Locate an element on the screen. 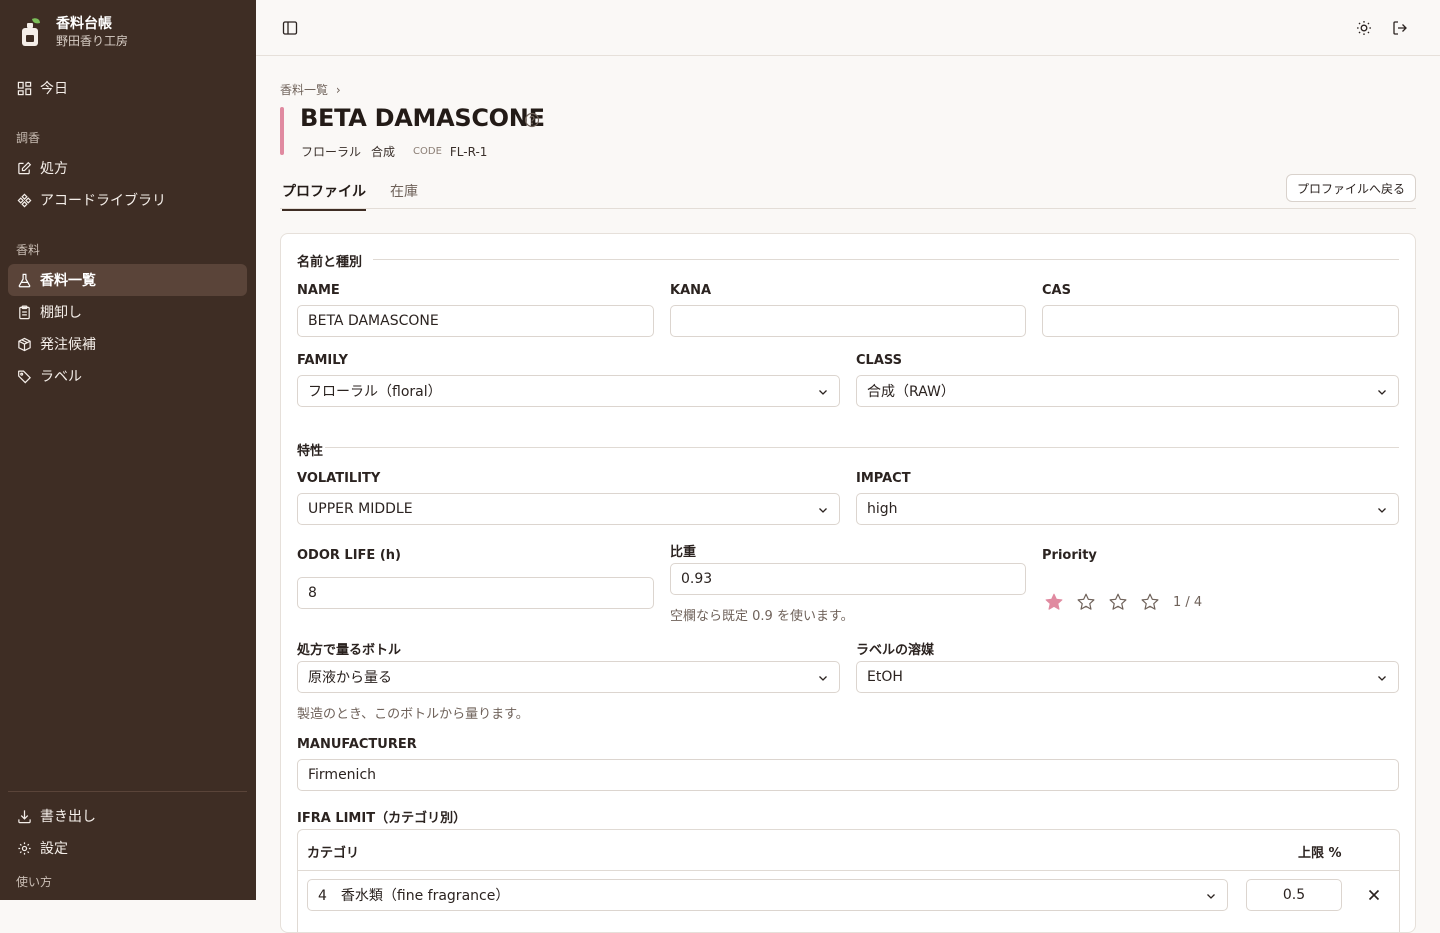 The width and height of the screenshot is (1440, 933). dashboard-icon is located at coordinates (24, 88).